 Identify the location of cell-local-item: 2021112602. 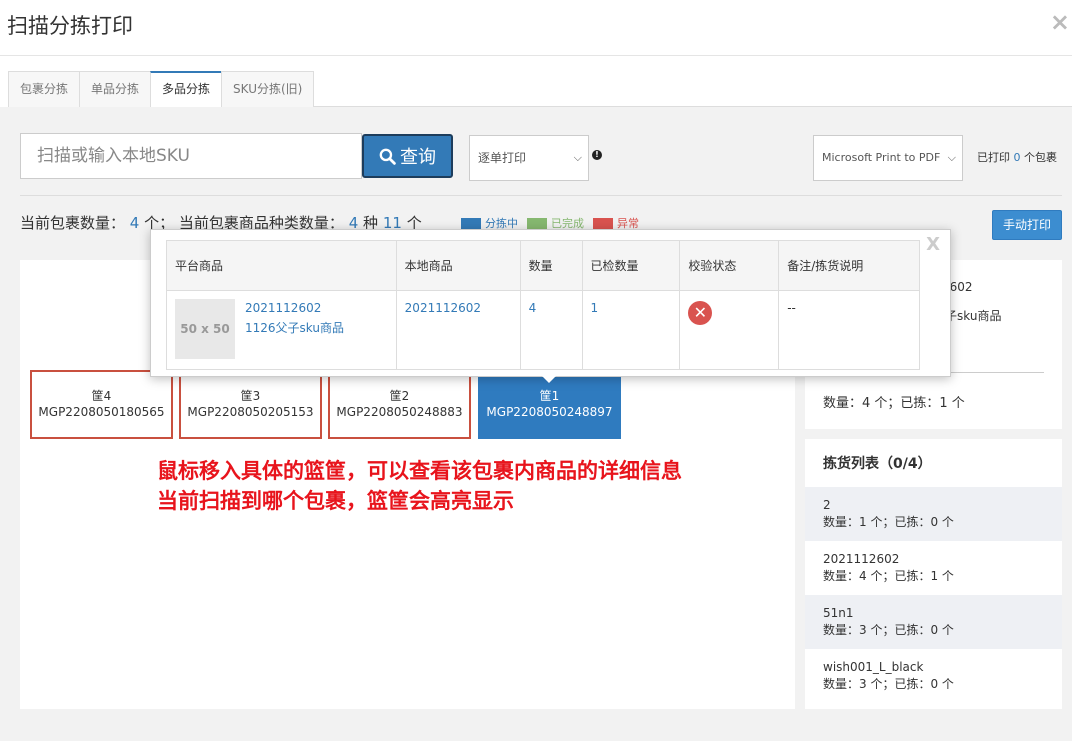
(458, 330).